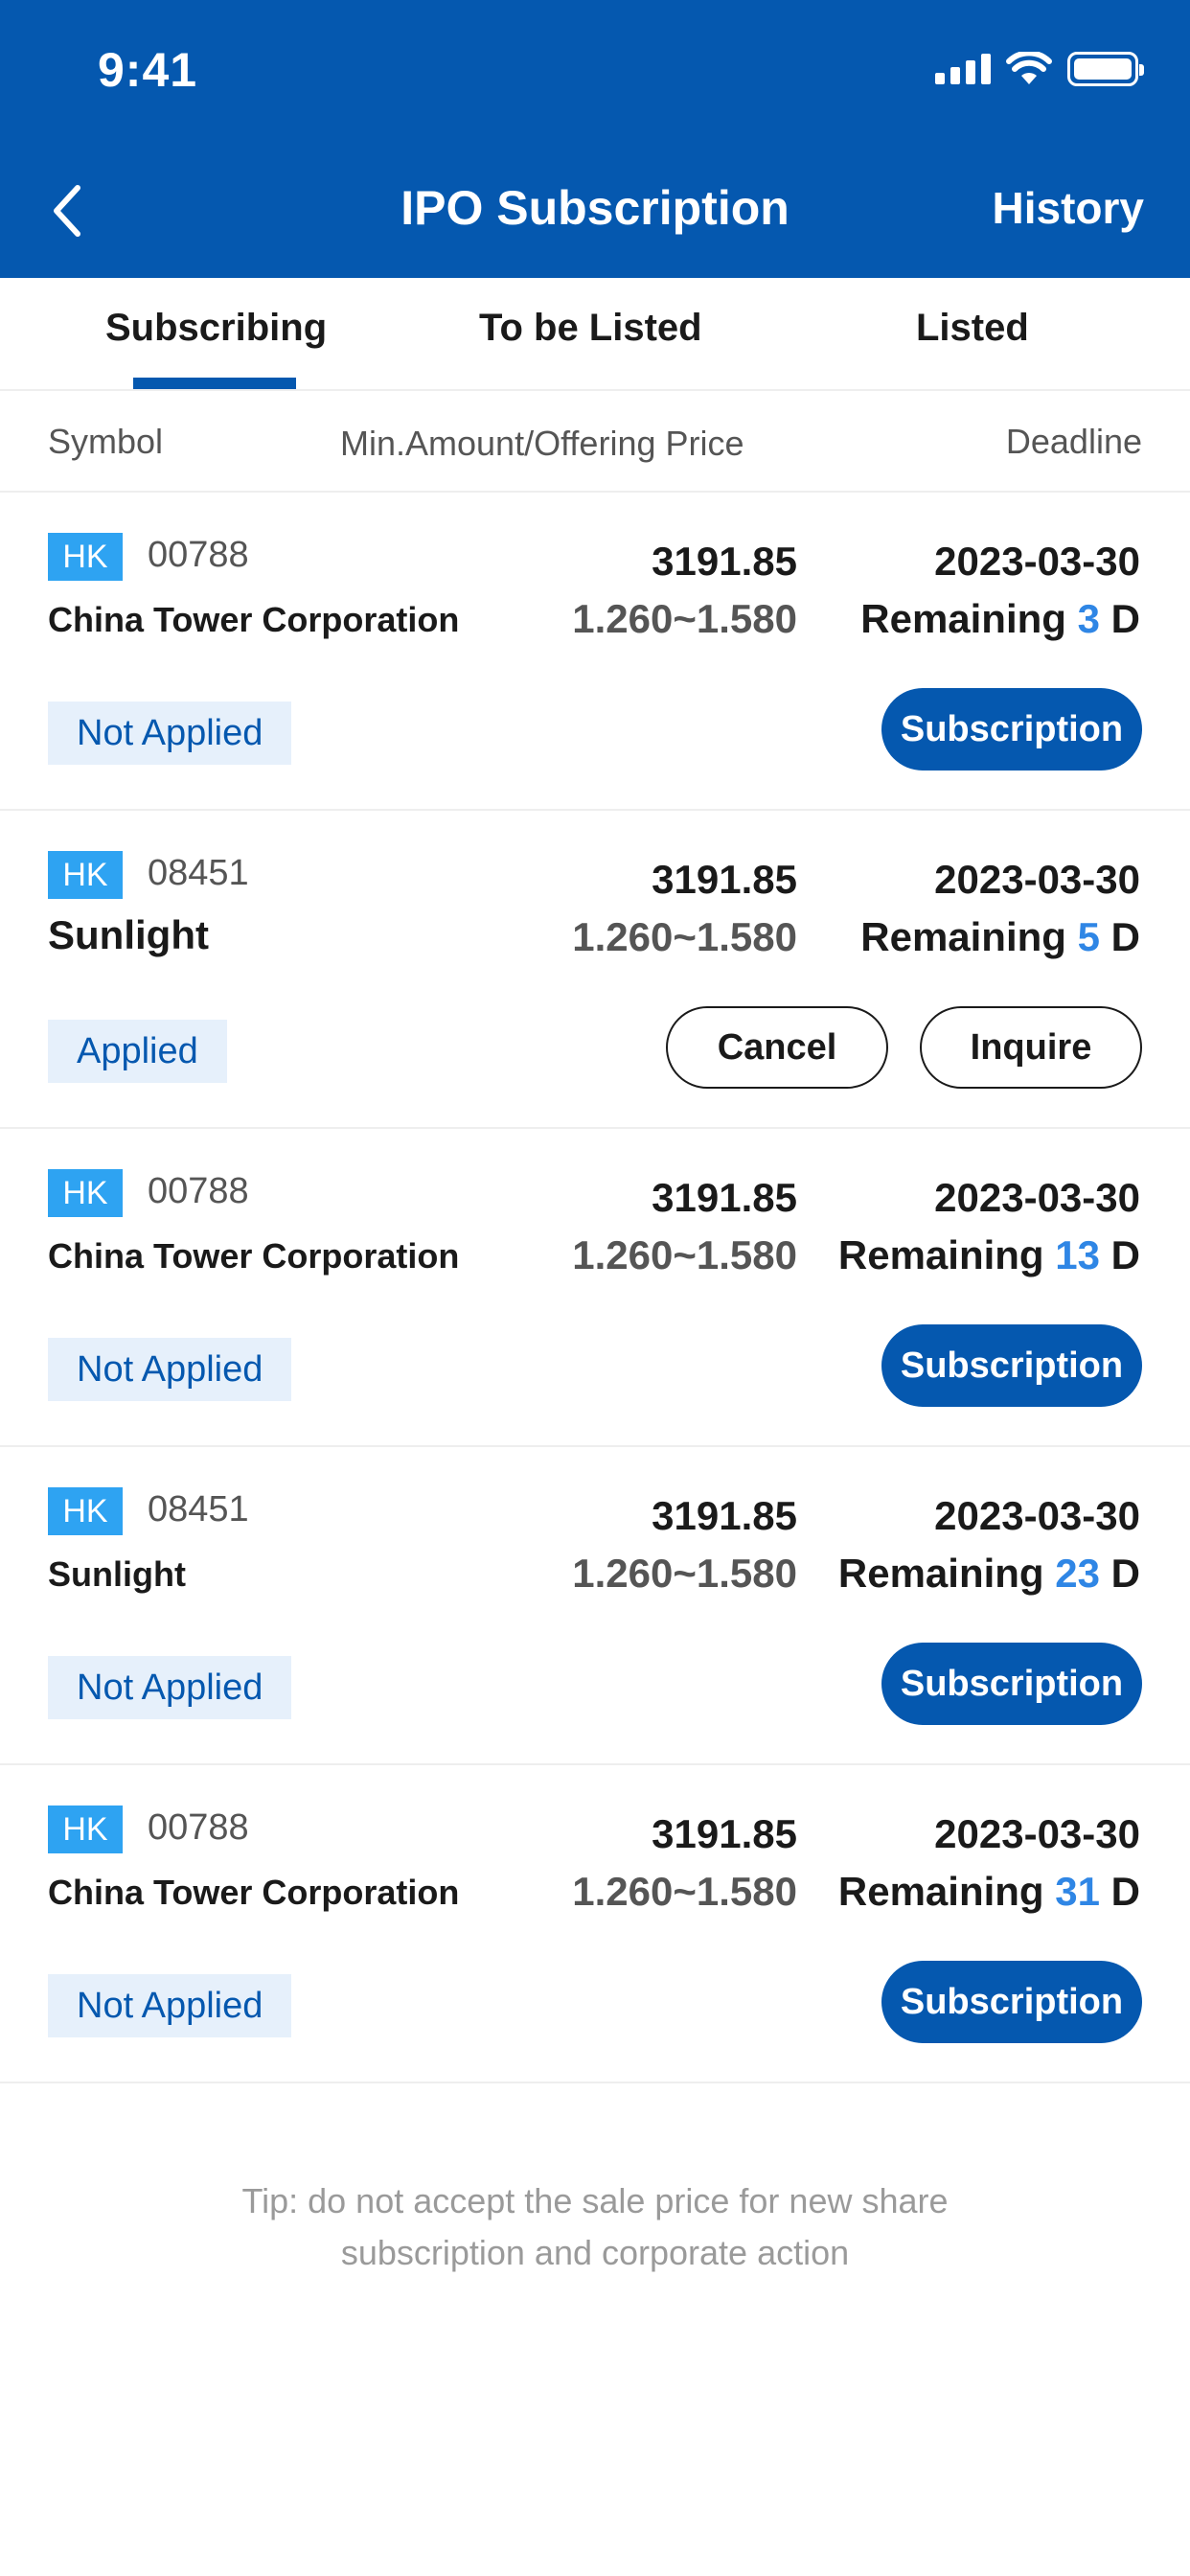 The height and width of the screenshot is (2576, 1190). Describe the element at coordinates (963, 69) in the screenshot. I see `cellular-signal-icon` at that location.